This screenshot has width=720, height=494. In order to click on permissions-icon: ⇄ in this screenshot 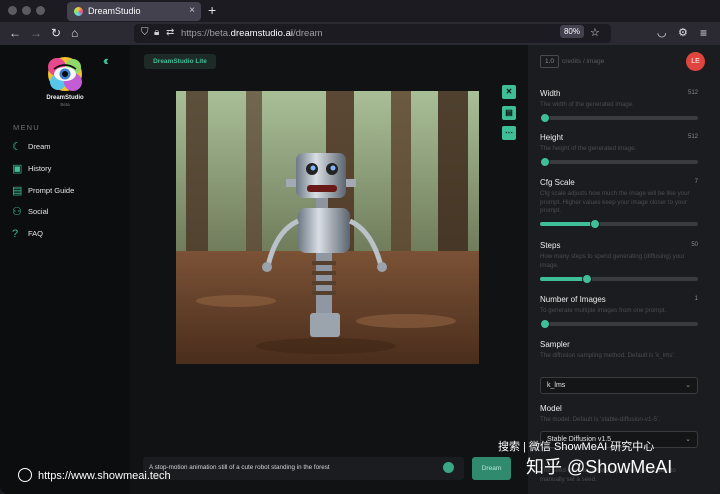, I will do `click(170, 33)`.